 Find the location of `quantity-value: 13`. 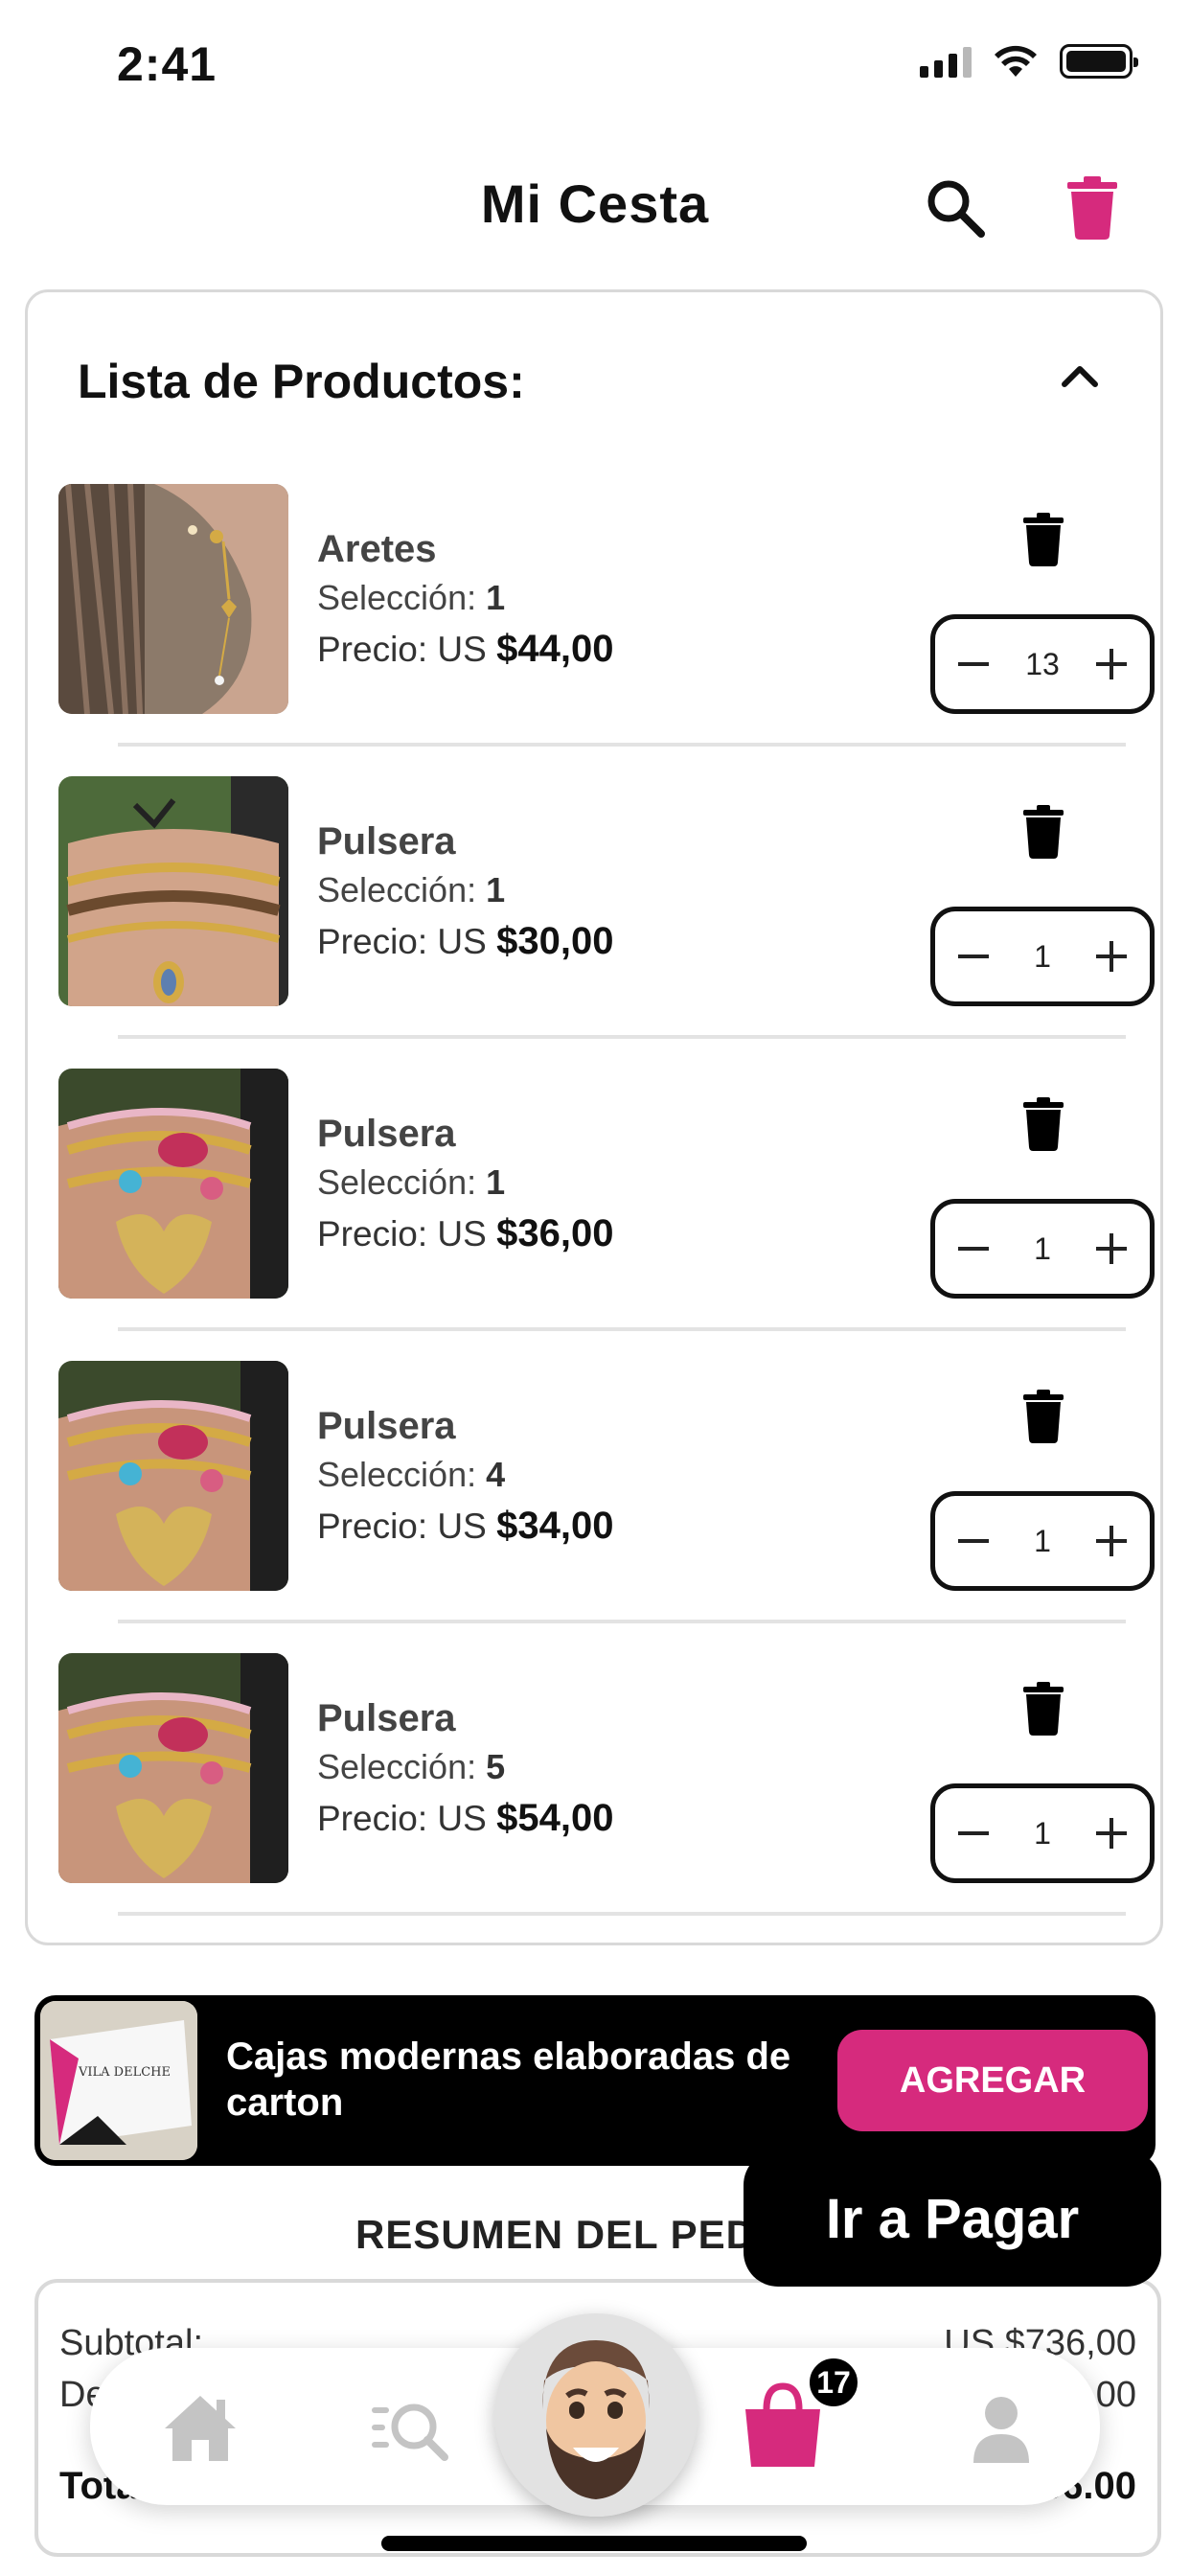

quantity-value: 13 is located at coordinates (1042, 663).